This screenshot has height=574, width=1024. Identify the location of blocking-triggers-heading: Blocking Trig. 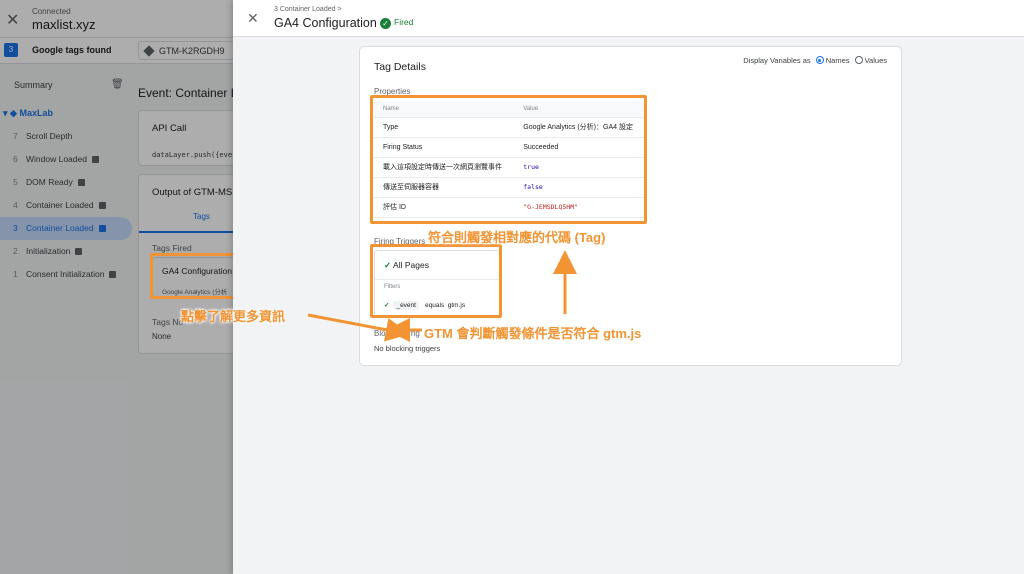
(397, 333).